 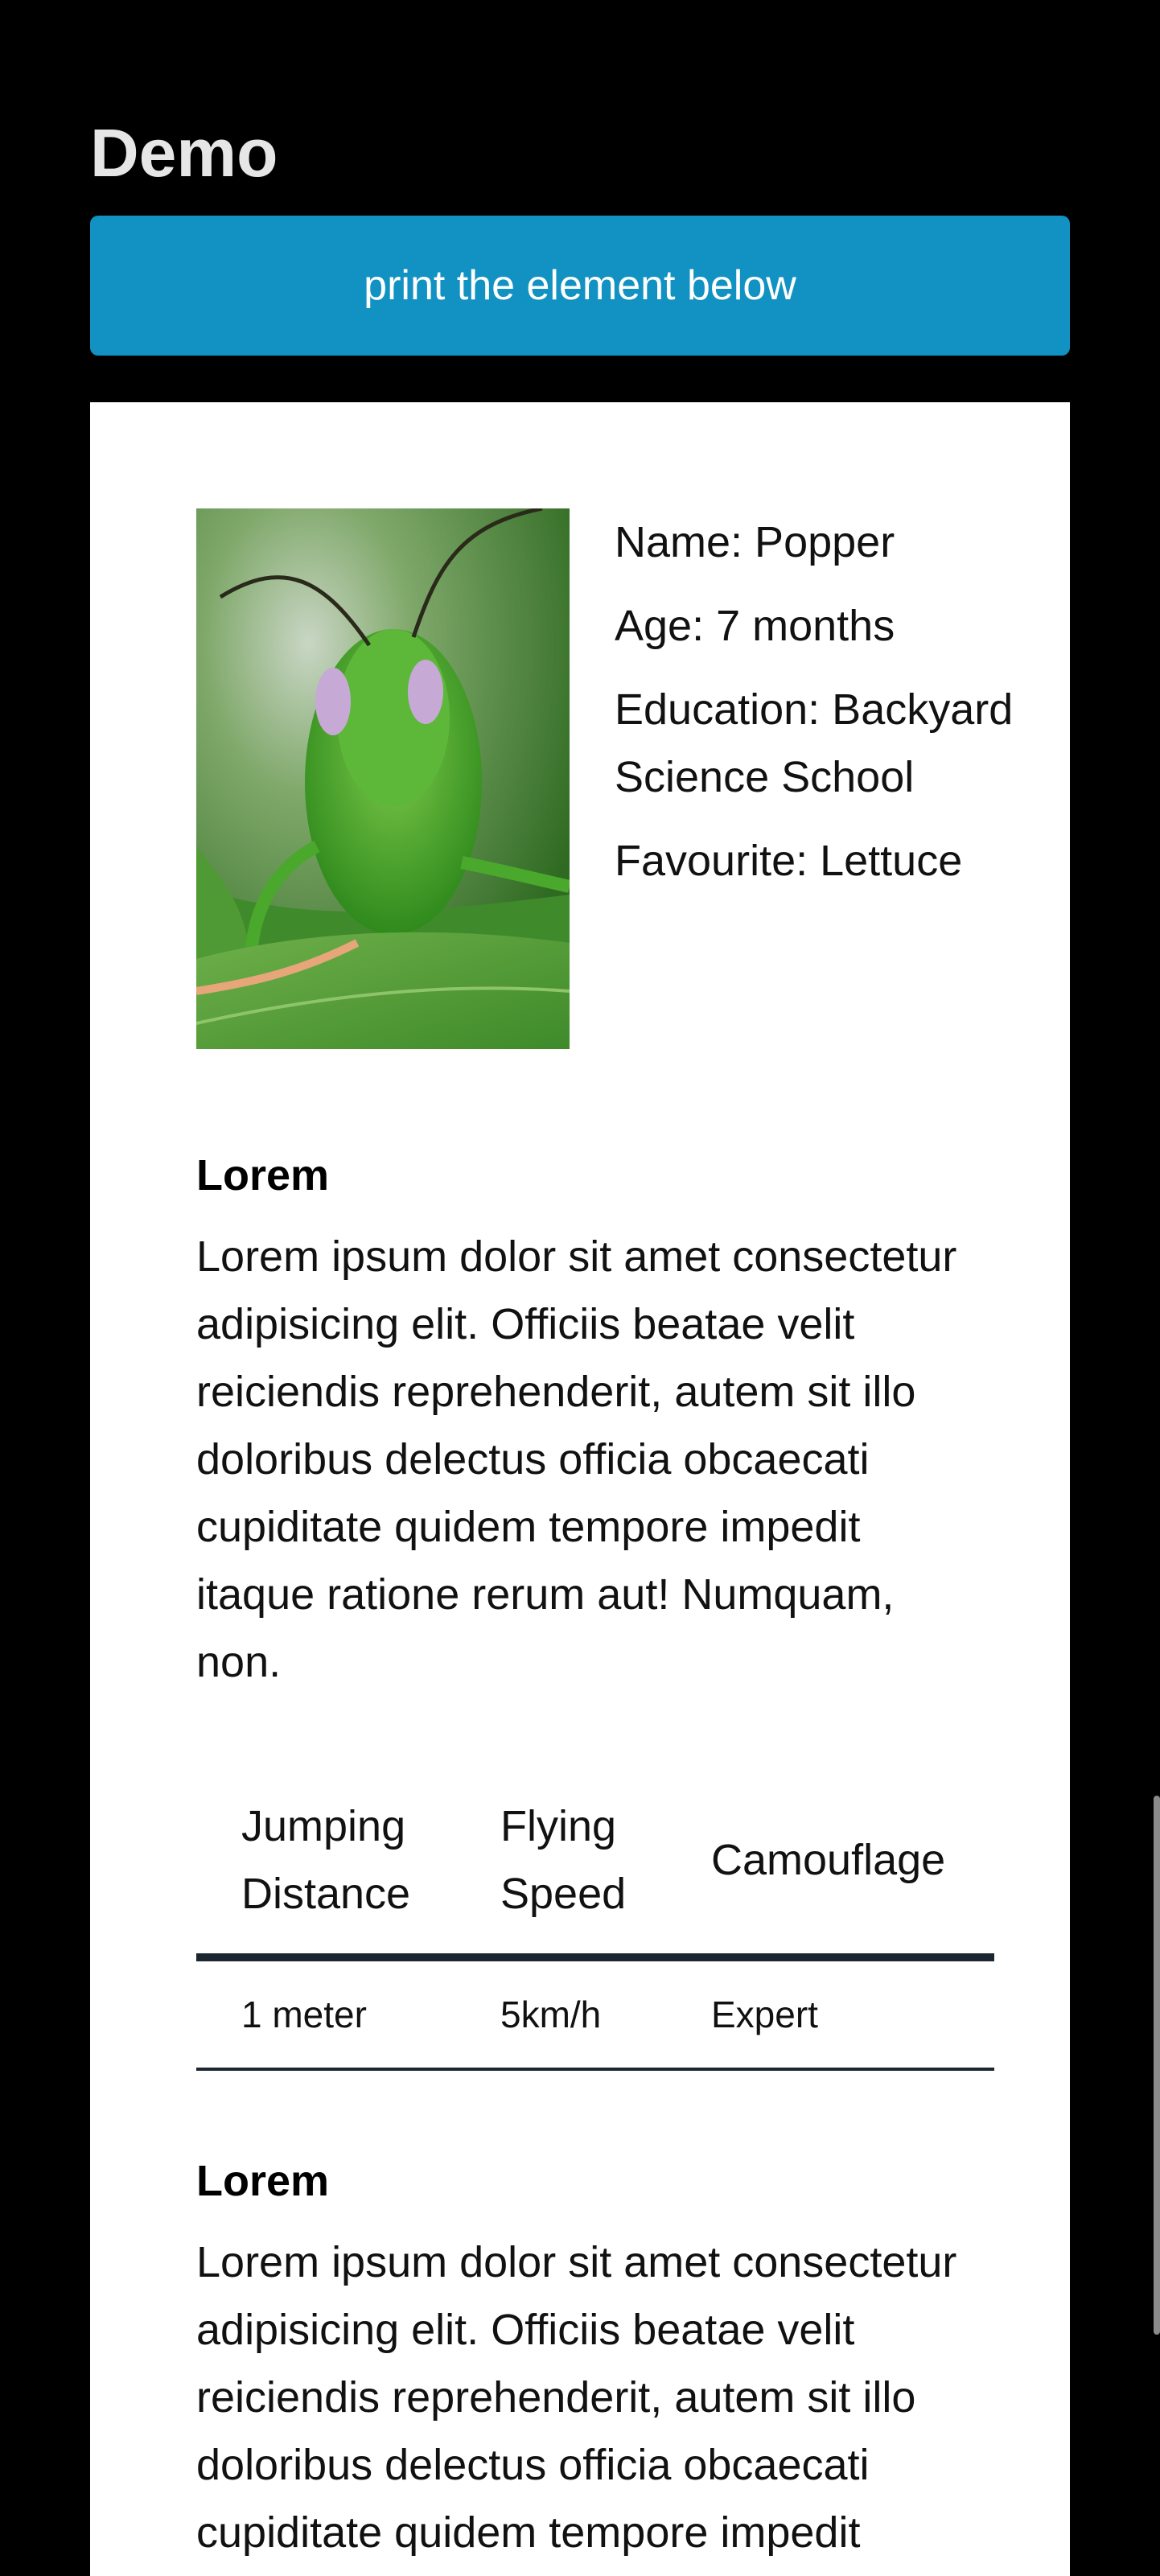 What do you see at coordinates (789, 861) in the screenshot?
I see `profile-favourite: Favourite: Lettuce` at bounding box center [789, 861].